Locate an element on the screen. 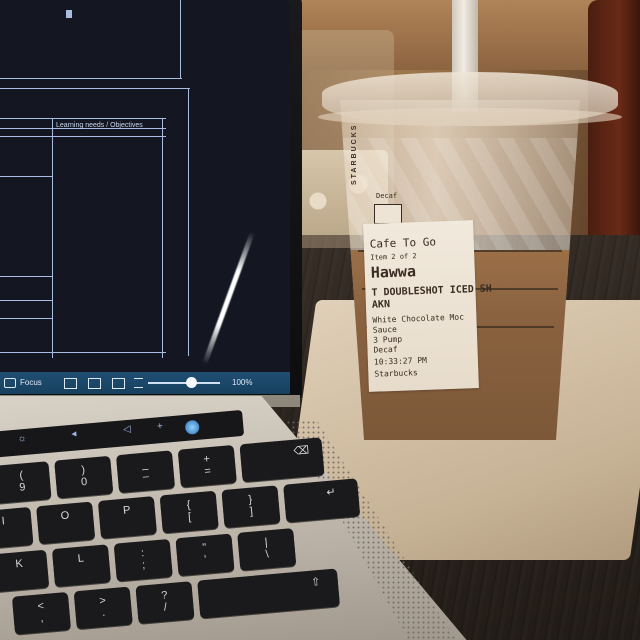 The image size is (640, 640). zoom-slider-thumb is located at coordinates (191, 382).